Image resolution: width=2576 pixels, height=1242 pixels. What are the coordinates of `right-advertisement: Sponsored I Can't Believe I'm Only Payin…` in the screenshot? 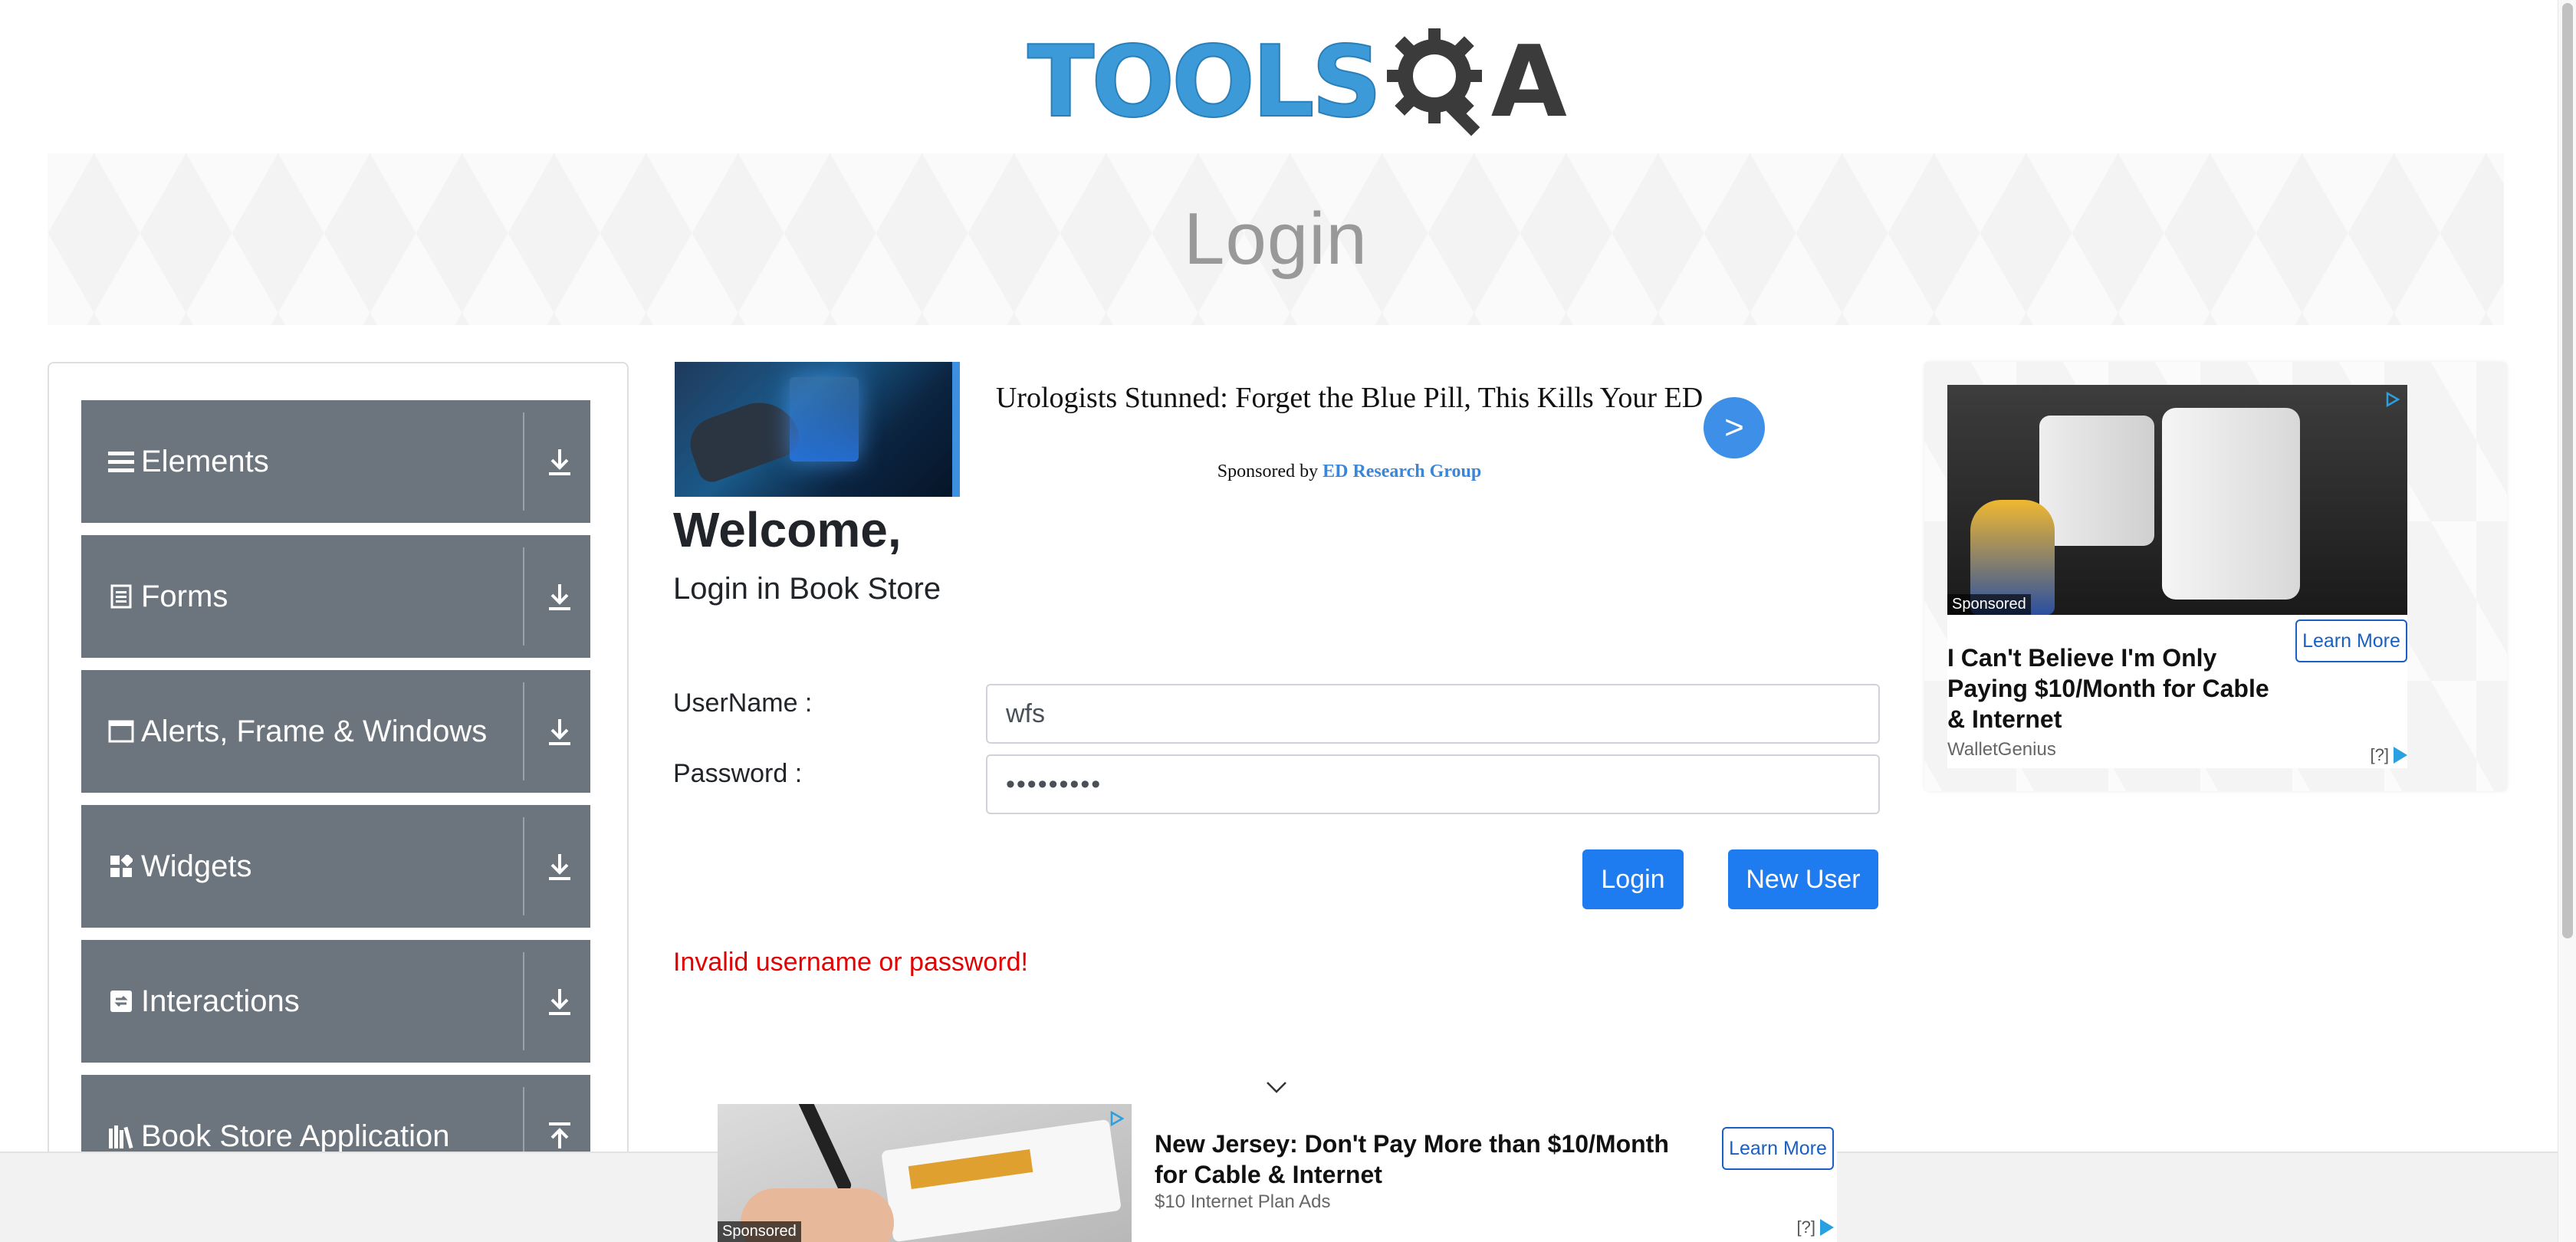 It's located at (2215, 577).